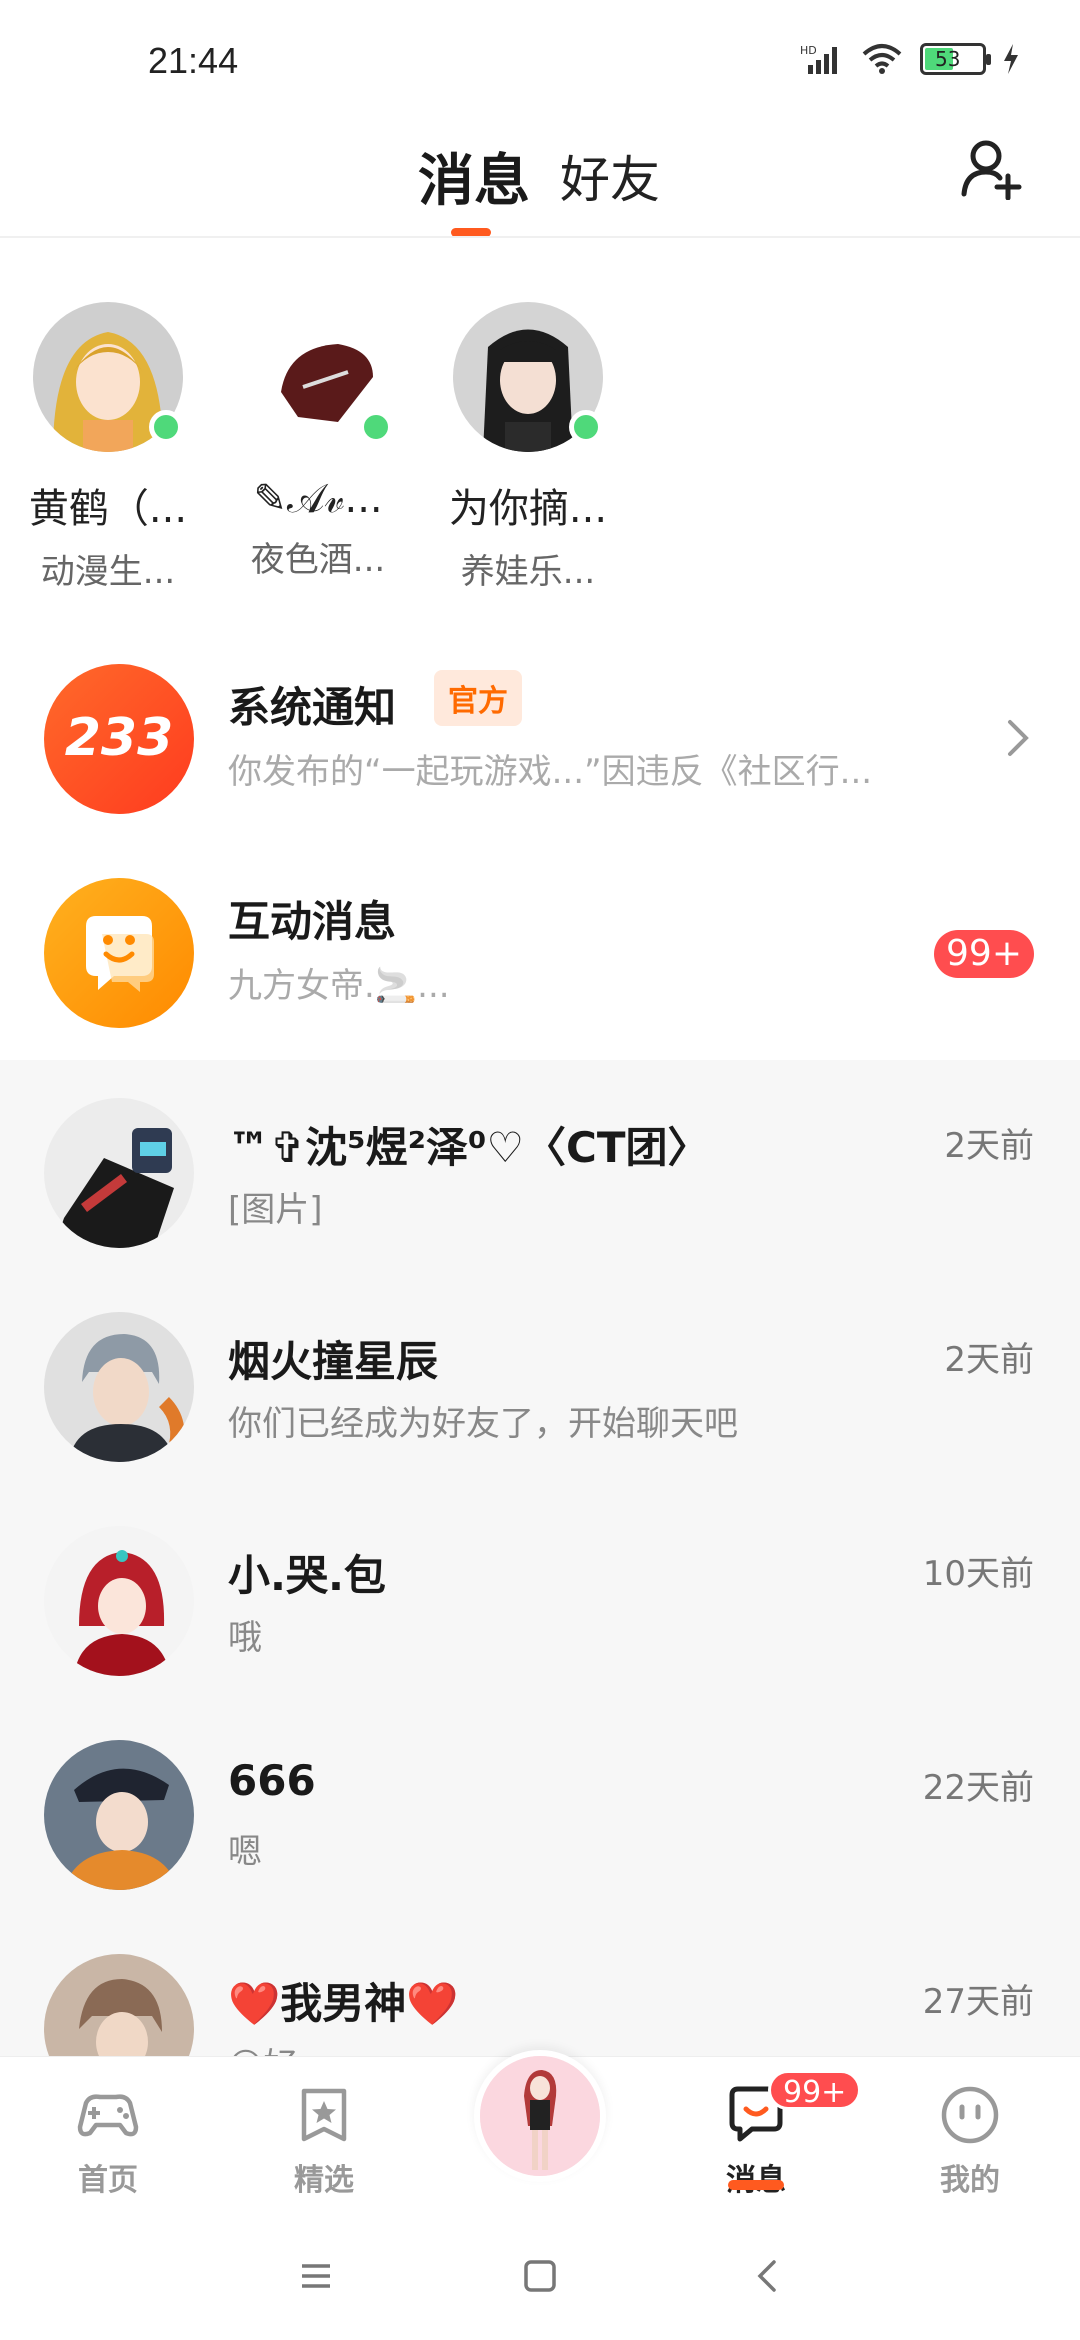  What do you see at coordinates (324, 2180) in the screenshot?
I see `nav-label: 精选` at bounding box center [324, 2180].